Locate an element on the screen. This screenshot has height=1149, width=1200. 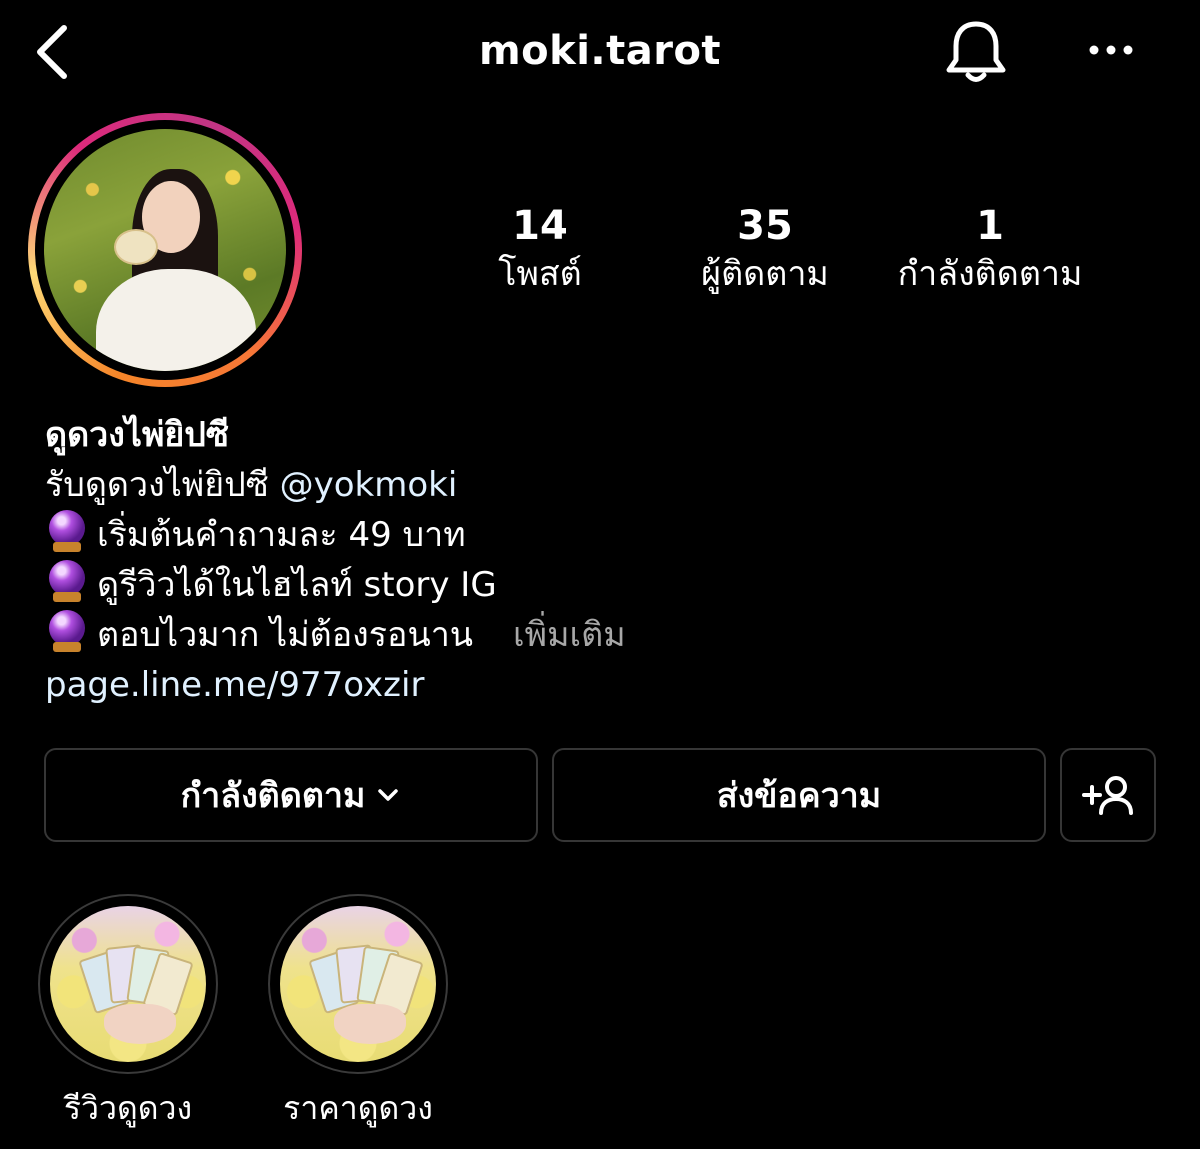
stat-following-label: กำลังติดตาม is located at coordinates (990, 274).